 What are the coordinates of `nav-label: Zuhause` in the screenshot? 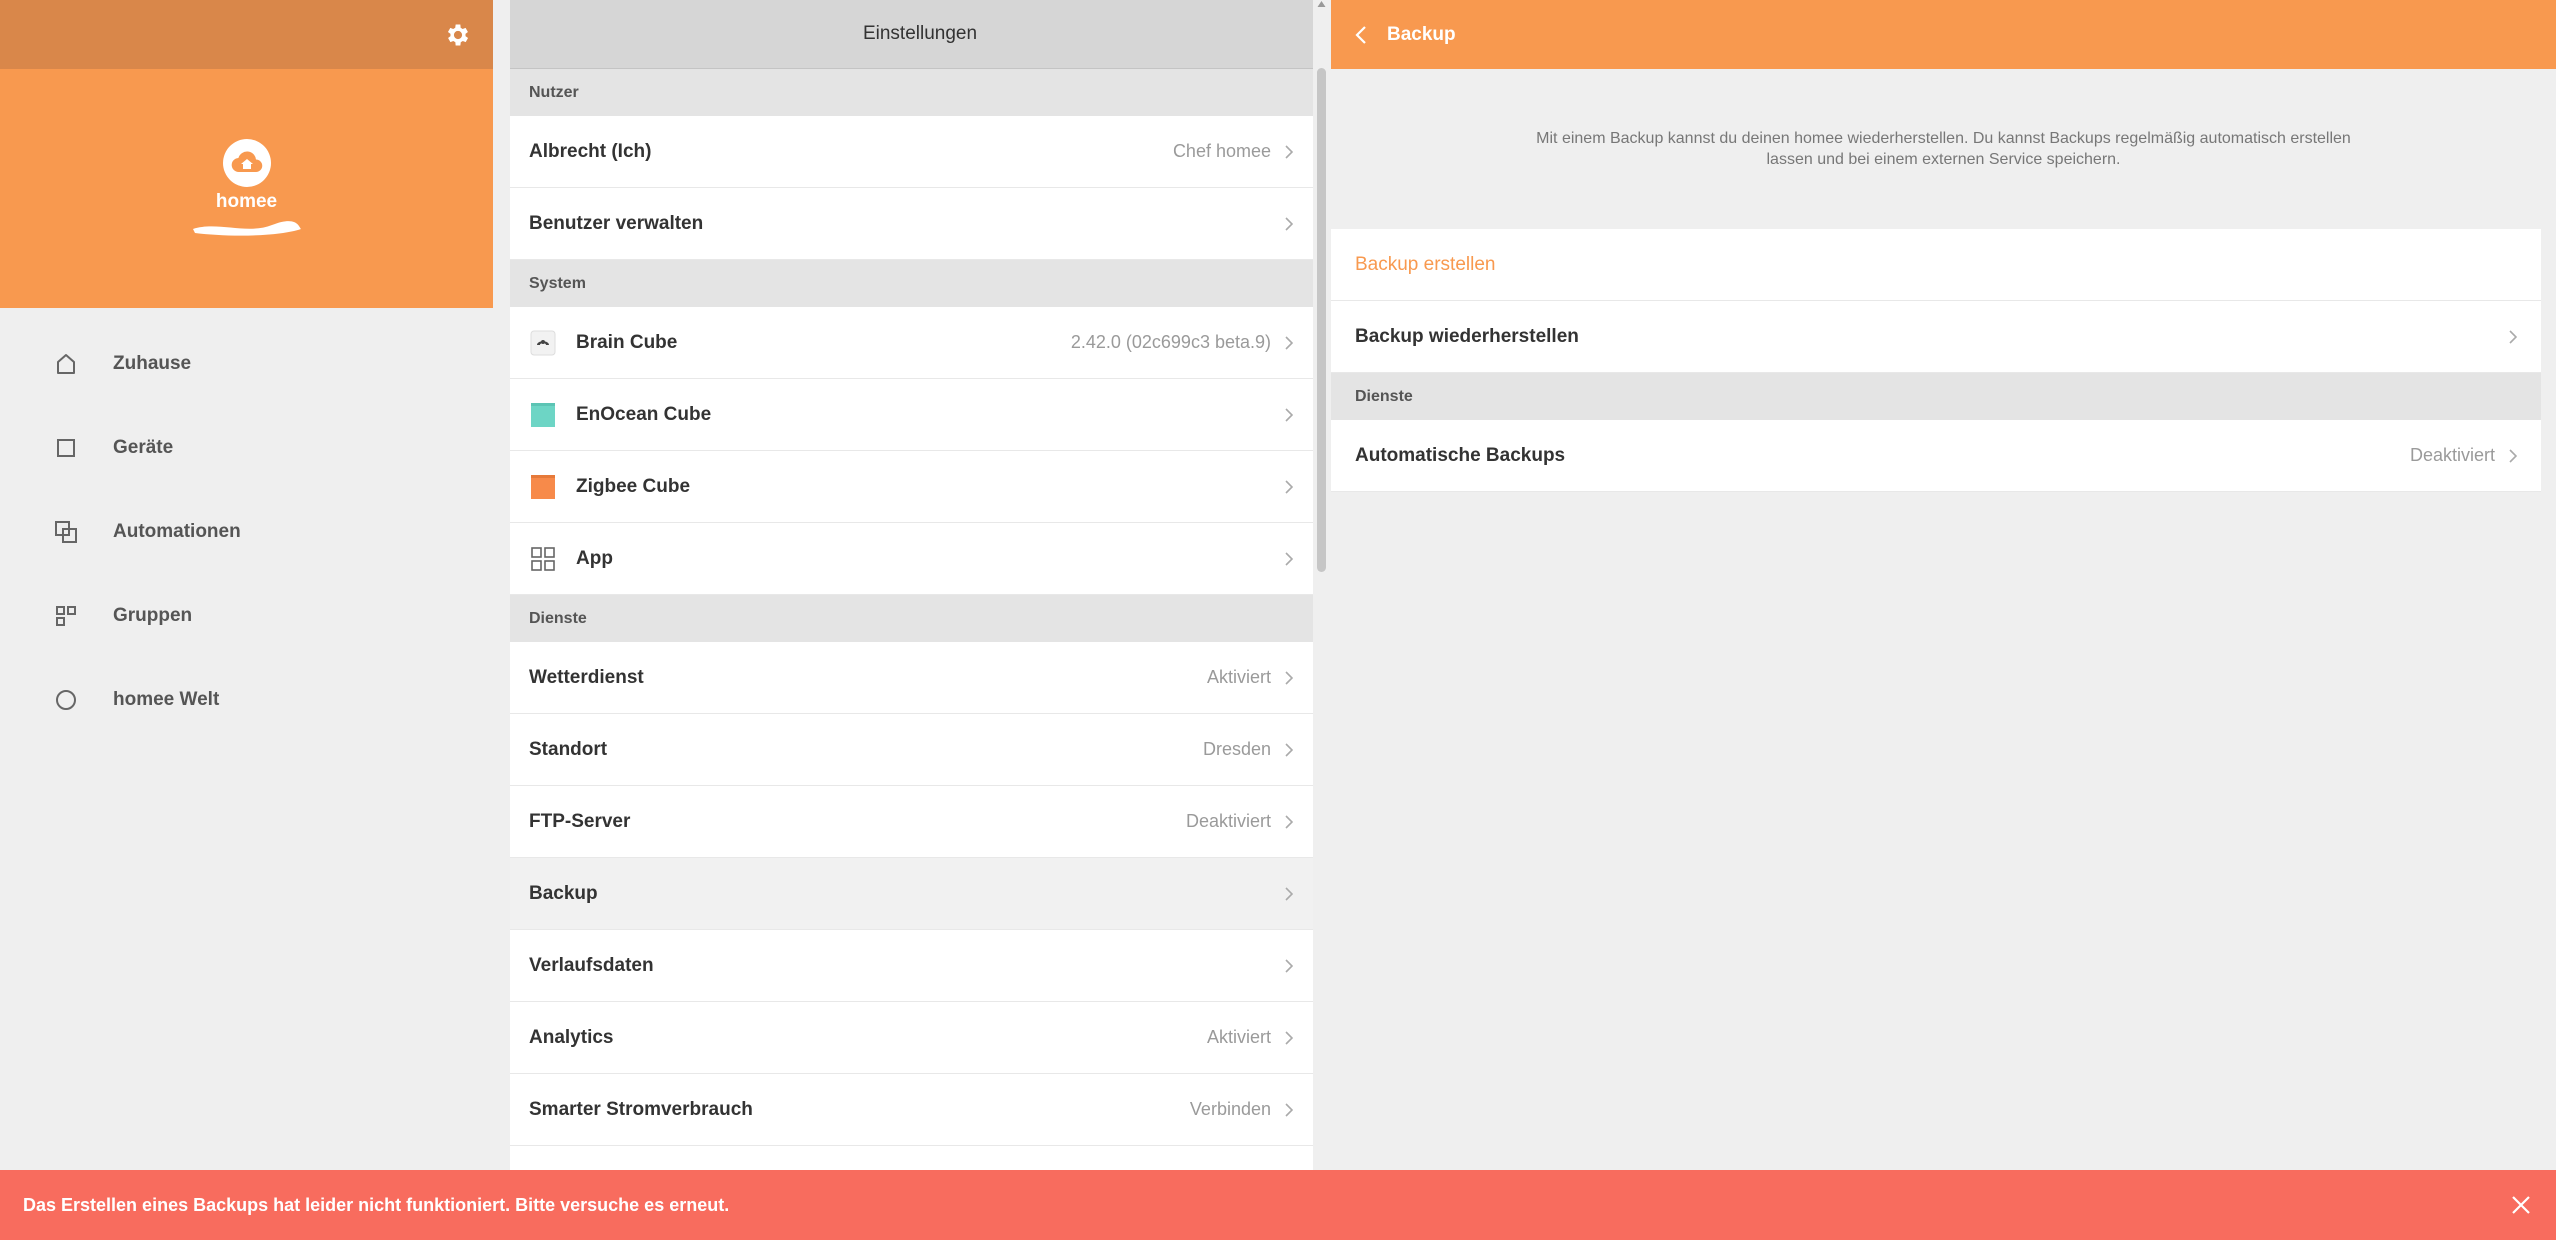 It's located at (152, 363).